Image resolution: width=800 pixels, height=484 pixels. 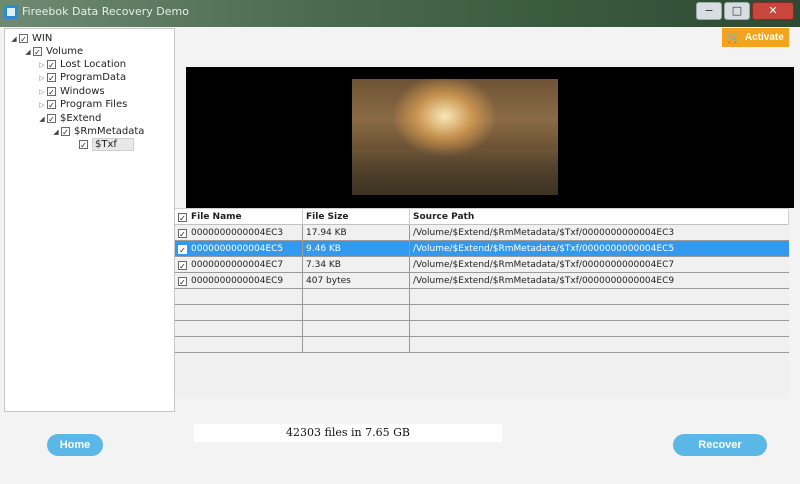 What do you see at coordinates (105, 11) in the screenshot?
I see `window-title: Fireebok Data Recovery Demo` at bounding box center [105, 11].